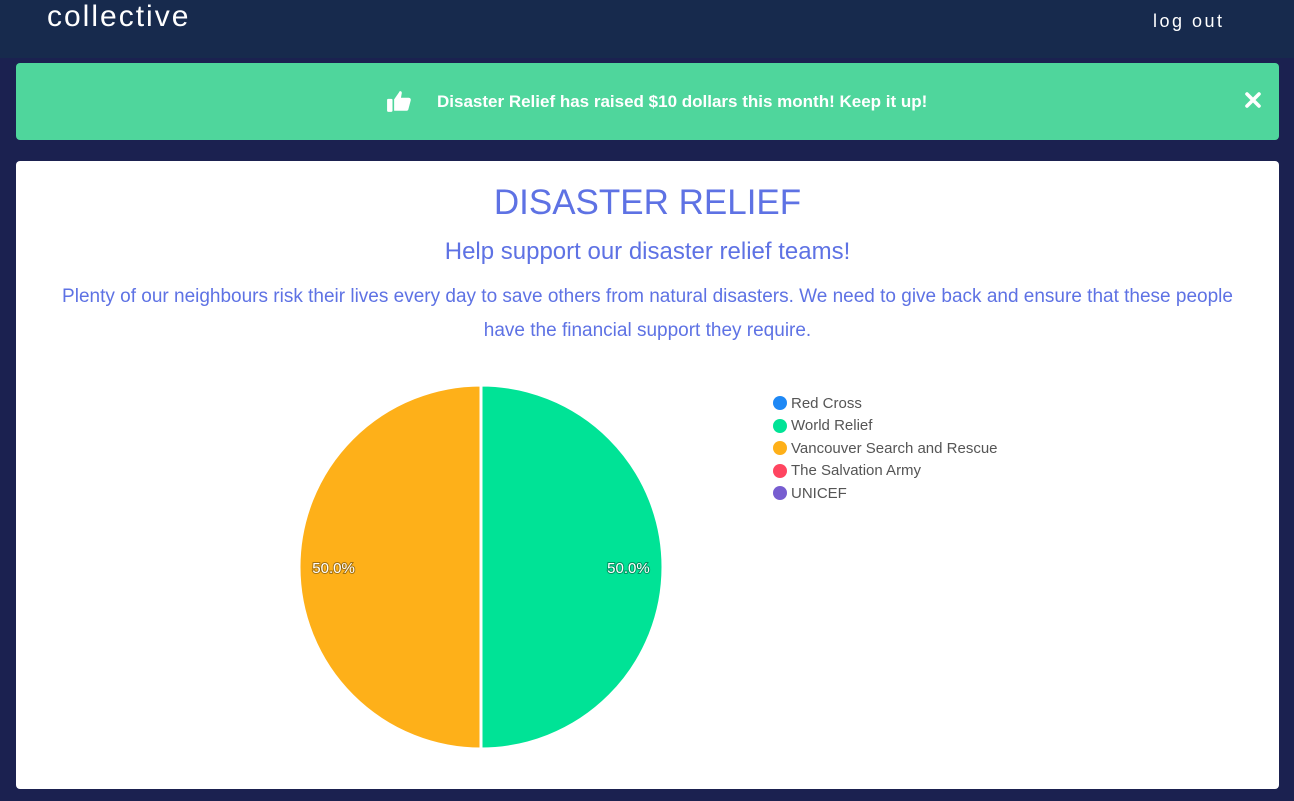  I want to click on top-navbar: collective log out, so click(647, 29).